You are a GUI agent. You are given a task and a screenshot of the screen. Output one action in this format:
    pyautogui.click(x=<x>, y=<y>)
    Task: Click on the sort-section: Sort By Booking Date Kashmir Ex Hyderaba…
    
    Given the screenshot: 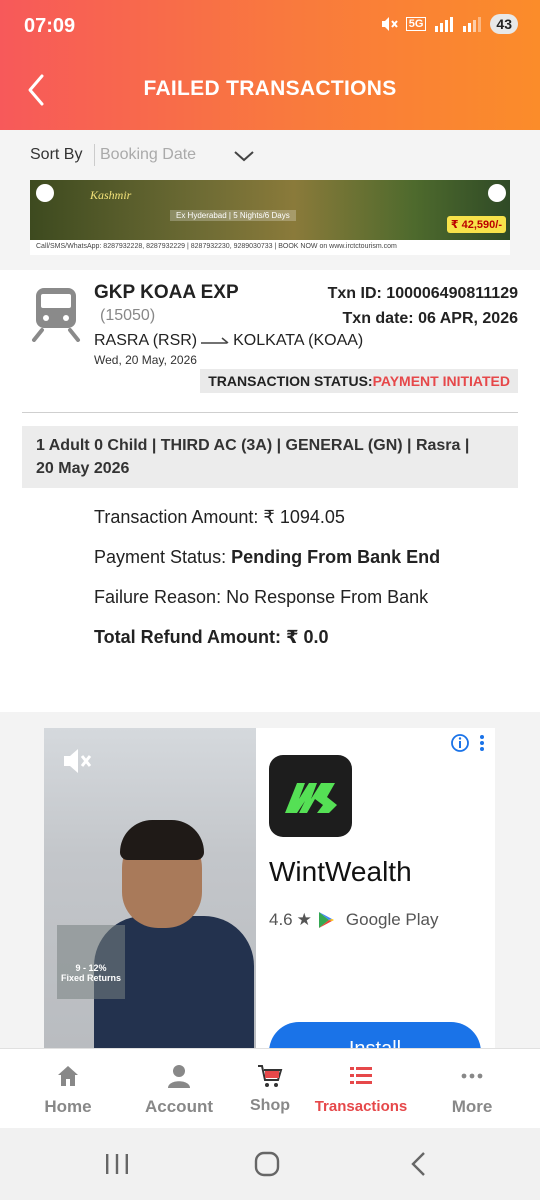 What is the action you would take?
    pyautogui.click(x=270, y=200)
    